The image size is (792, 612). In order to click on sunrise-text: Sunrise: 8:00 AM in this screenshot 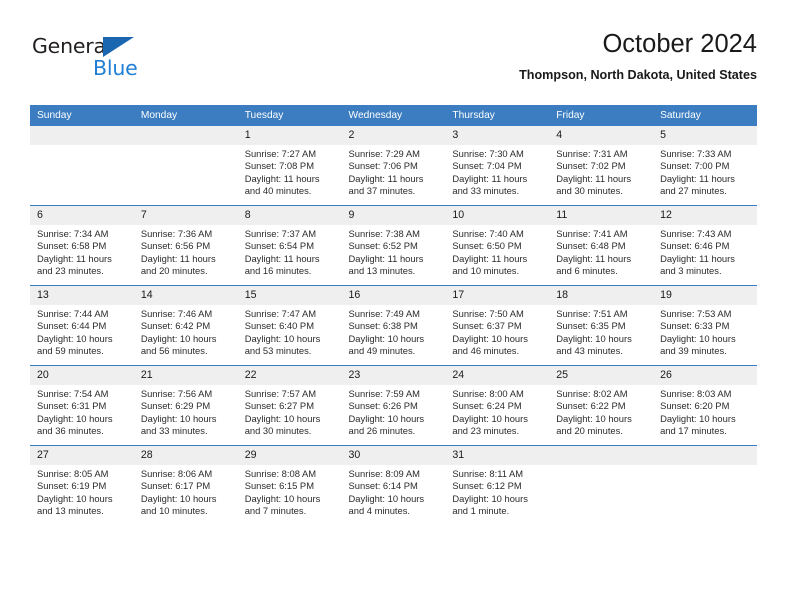, I will do `click(488, 393)`.